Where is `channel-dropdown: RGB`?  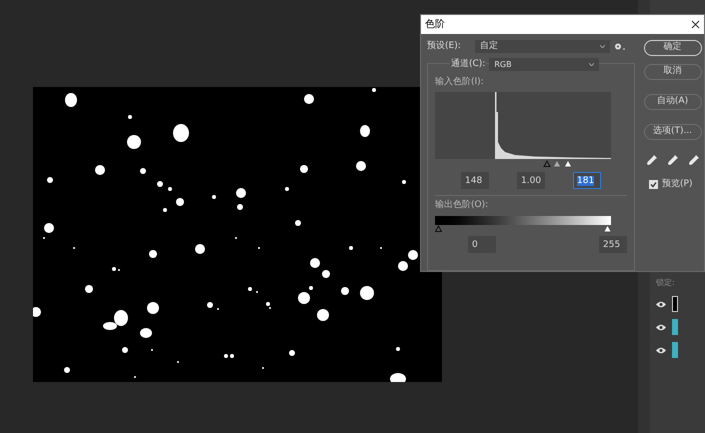
channel-dropdown: RGB is located at coordinates (544, 65).